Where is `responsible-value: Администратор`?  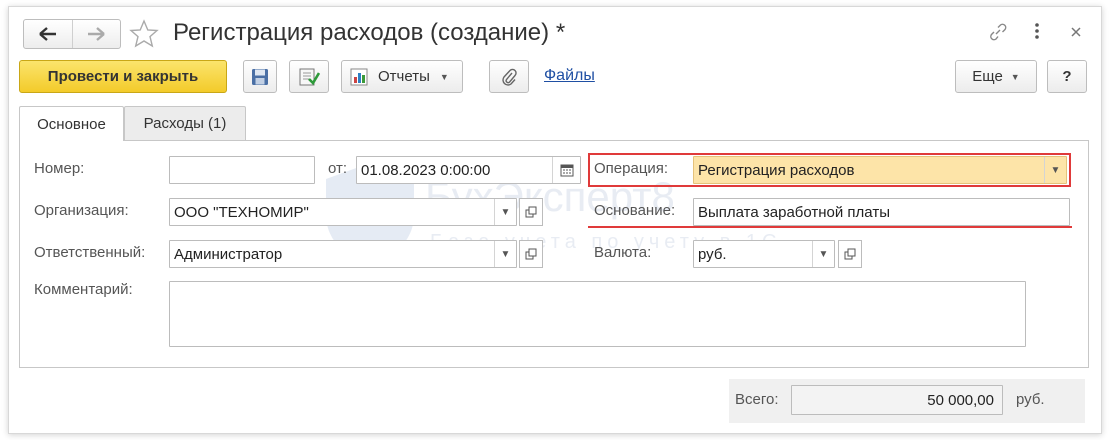 responsible-value: Администратор is located at coordinates (228, 254).